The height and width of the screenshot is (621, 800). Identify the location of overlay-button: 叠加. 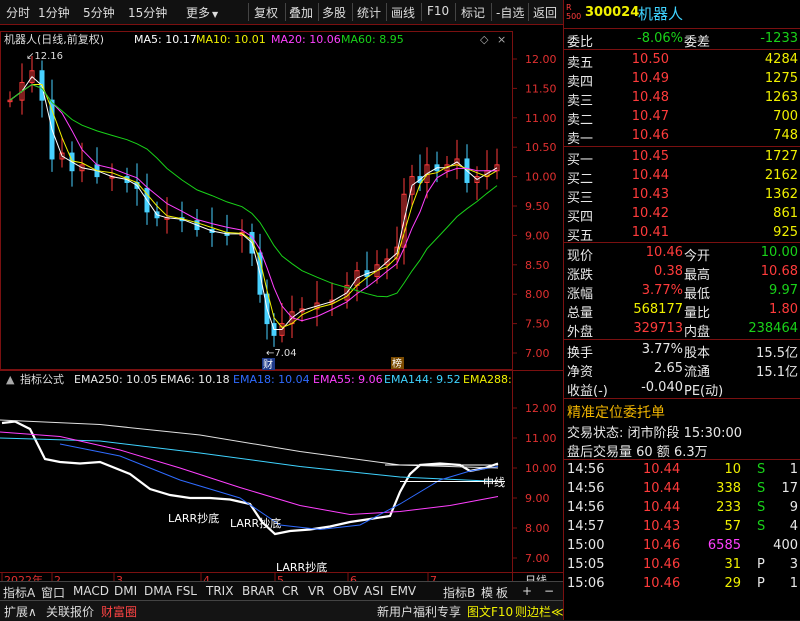
(301, 12).